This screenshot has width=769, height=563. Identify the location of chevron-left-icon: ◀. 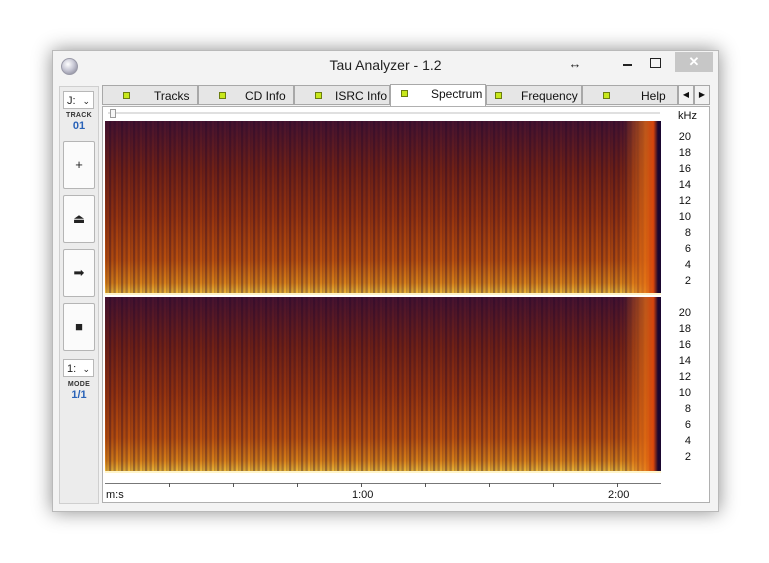
(686, 94).